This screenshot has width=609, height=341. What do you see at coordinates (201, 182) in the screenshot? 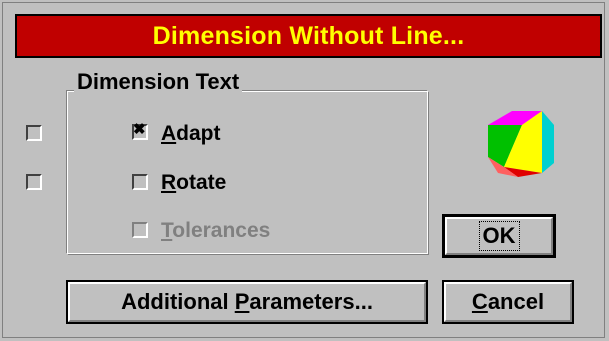
I see `rotate-label-rest: otate` at bounding box center [201, 182].